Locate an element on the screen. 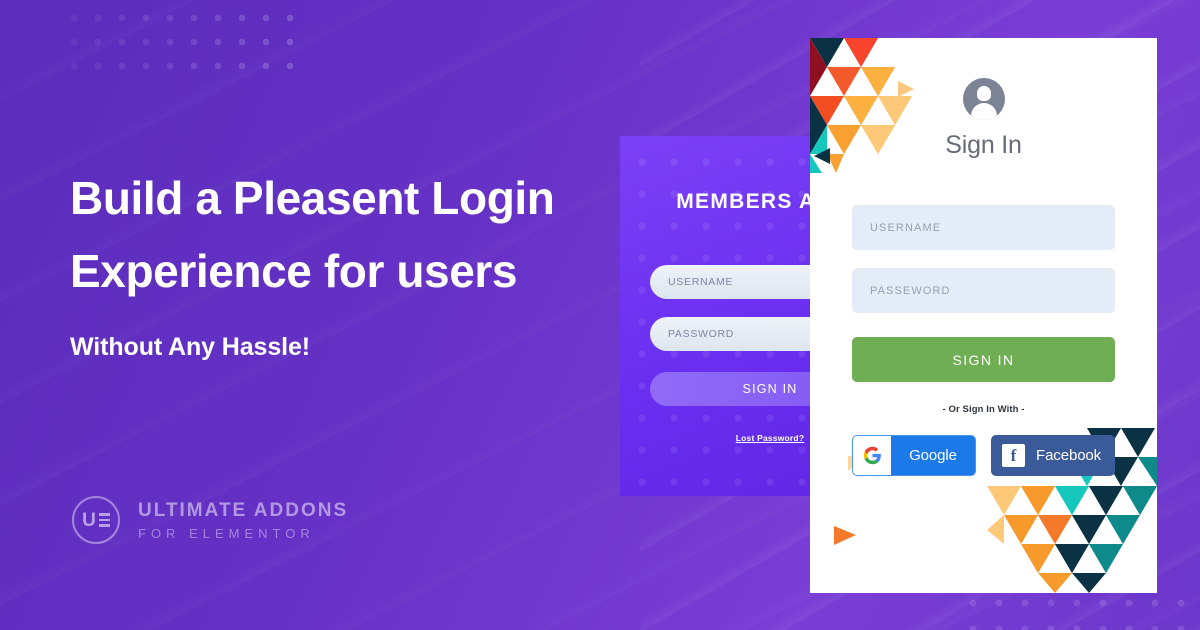 This screenshot has width=1200, height=630. google-g-icon is located at coordinates (872, 455).